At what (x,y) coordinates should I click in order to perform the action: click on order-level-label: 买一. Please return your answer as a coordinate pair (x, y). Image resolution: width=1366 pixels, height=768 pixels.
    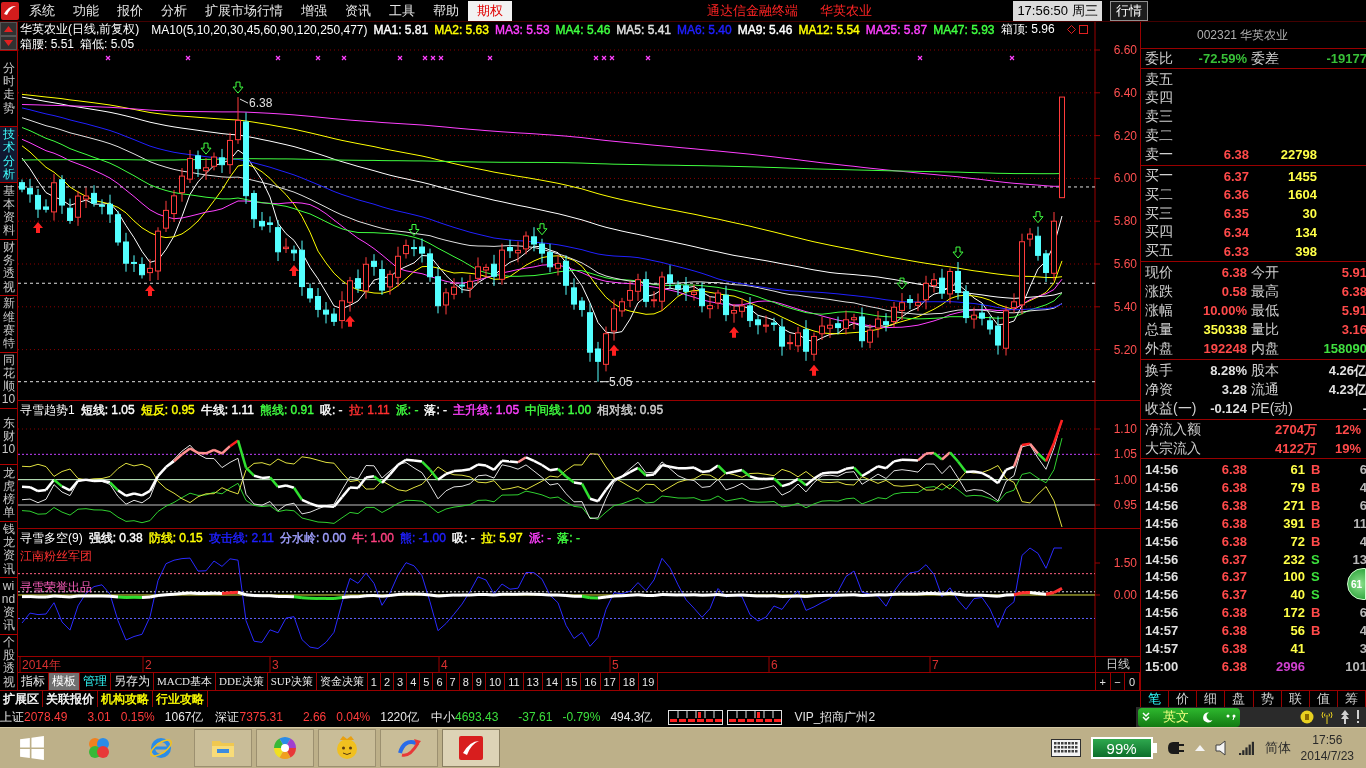
    Looking at the image, I should click on (1159, 176).